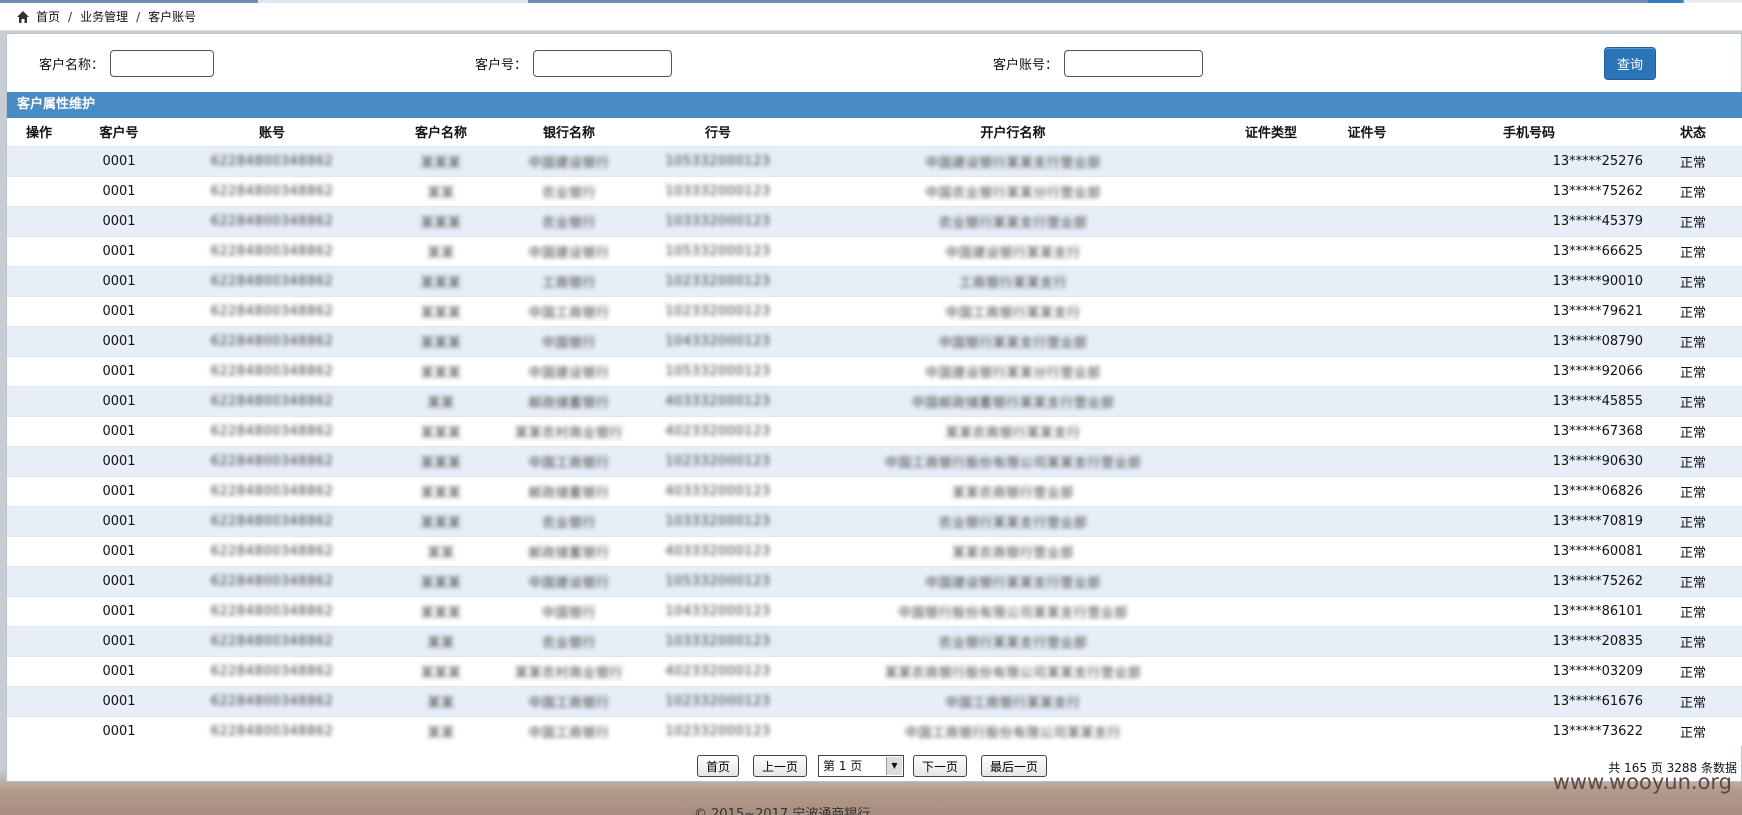  Describe the element at coordinates (569, 313) in the screenshot. I see `bank-name-cell-value: 中国工商银行` at that location.